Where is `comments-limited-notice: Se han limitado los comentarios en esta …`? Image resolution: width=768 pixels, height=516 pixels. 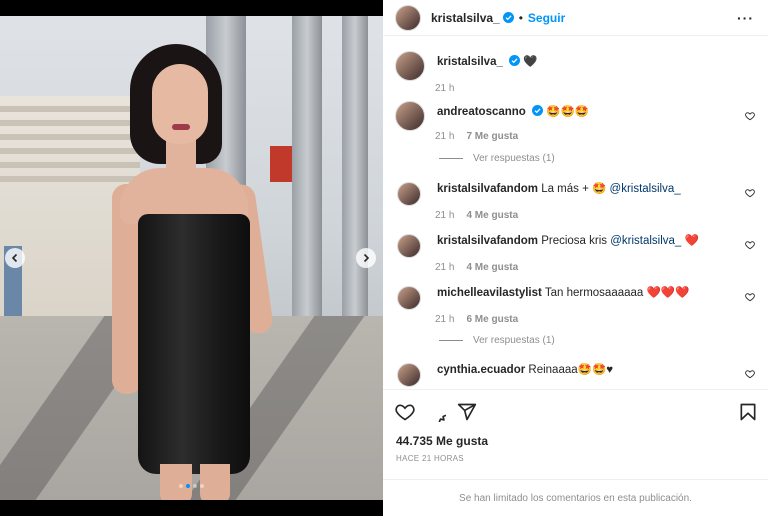
comments-limited-notice: Se han limitado los comentarios en esta … is located at coordinates (575, 497).